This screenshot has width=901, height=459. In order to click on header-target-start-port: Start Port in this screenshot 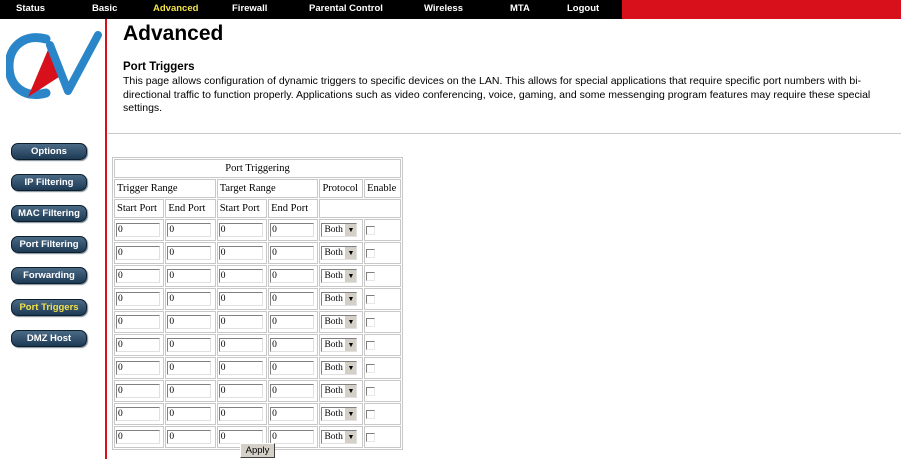, I will do `click(242, 208)`.